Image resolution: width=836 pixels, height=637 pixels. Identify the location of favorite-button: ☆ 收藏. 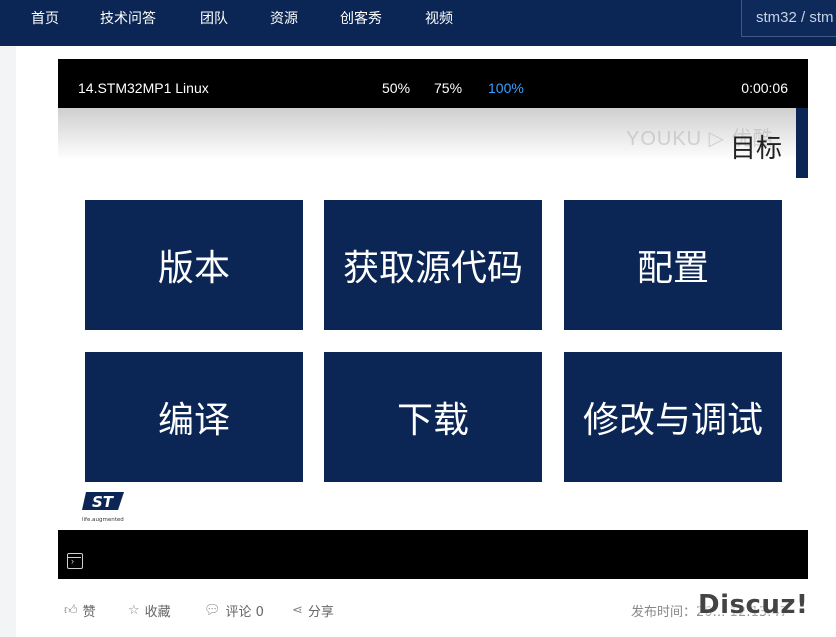
(149, 610).